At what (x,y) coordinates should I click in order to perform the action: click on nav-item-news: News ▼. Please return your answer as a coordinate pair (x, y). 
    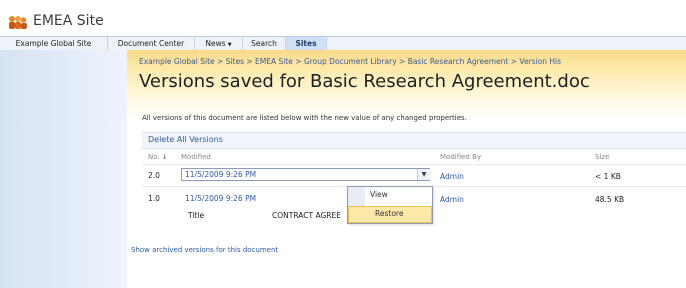
    Looking at the image, I should click on (219, 43).